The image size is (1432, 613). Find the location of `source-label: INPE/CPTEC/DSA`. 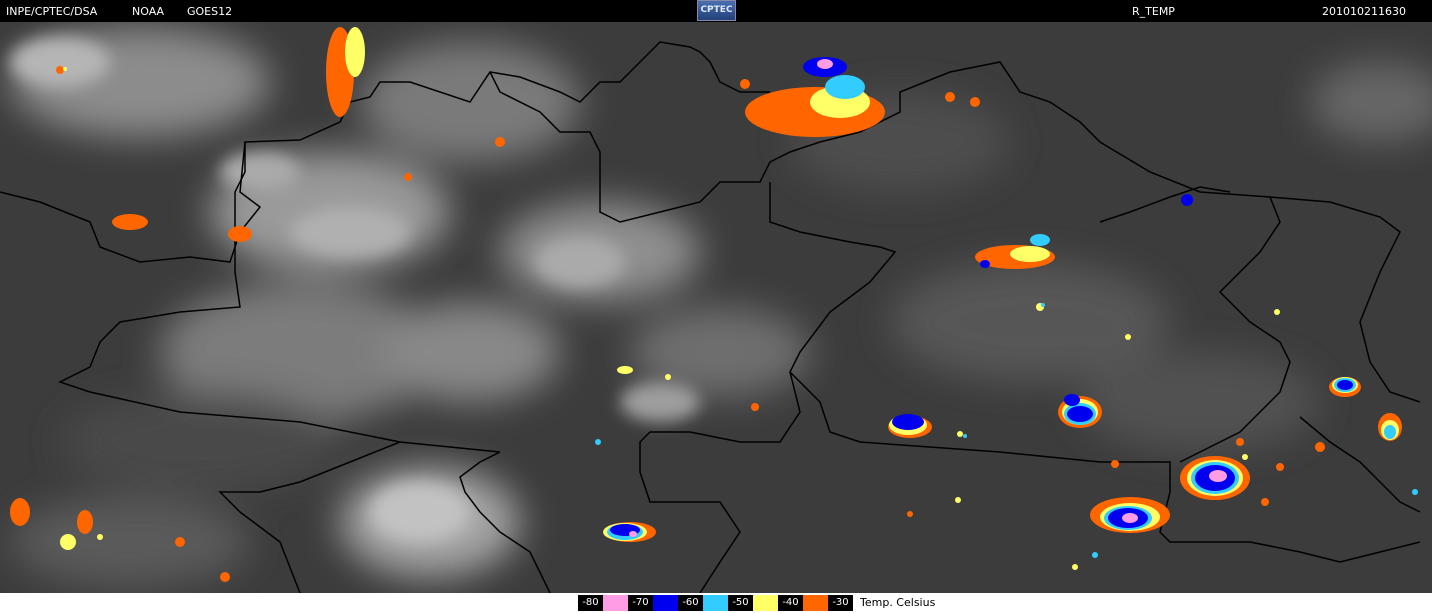

source-label: INPE/CPTEC/DSA is located at coordinates (52, 11).